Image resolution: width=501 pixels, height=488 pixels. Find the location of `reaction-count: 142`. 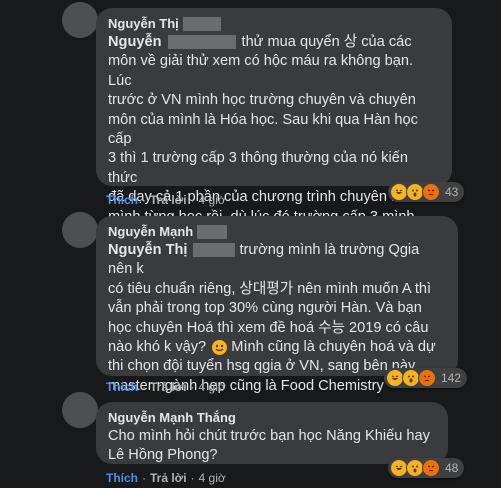

reaction-count: 142 is located at coordinates (451, 378).